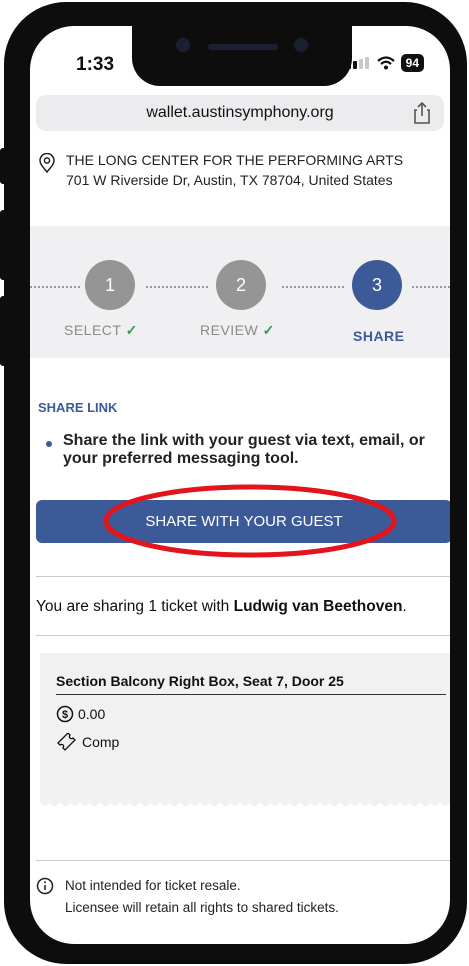 The width and height of the screenshot is (469, 966). What do you see at coordinates (66, 742) in the screenshot?
I see `ticket-icon` at bounding box center [66, 742].